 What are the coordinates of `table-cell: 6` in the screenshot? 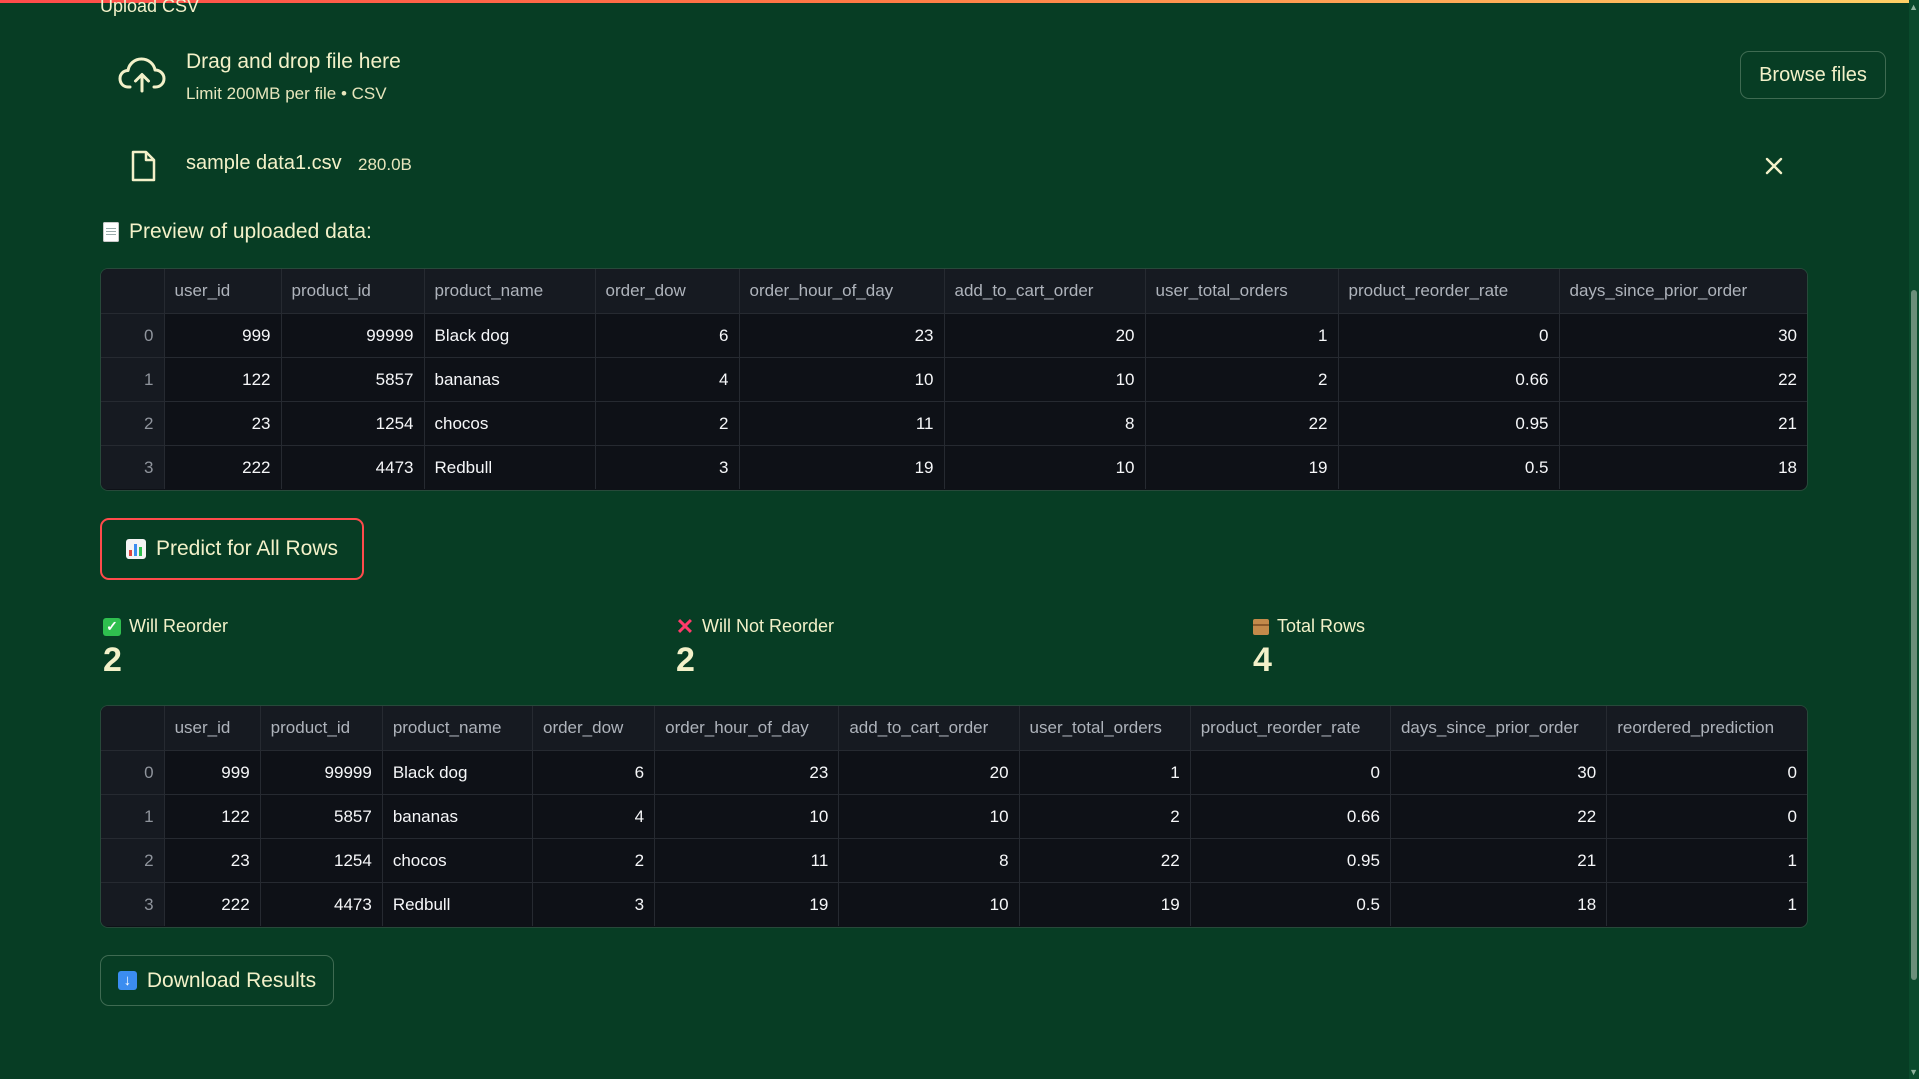 It's located at (667, 335).